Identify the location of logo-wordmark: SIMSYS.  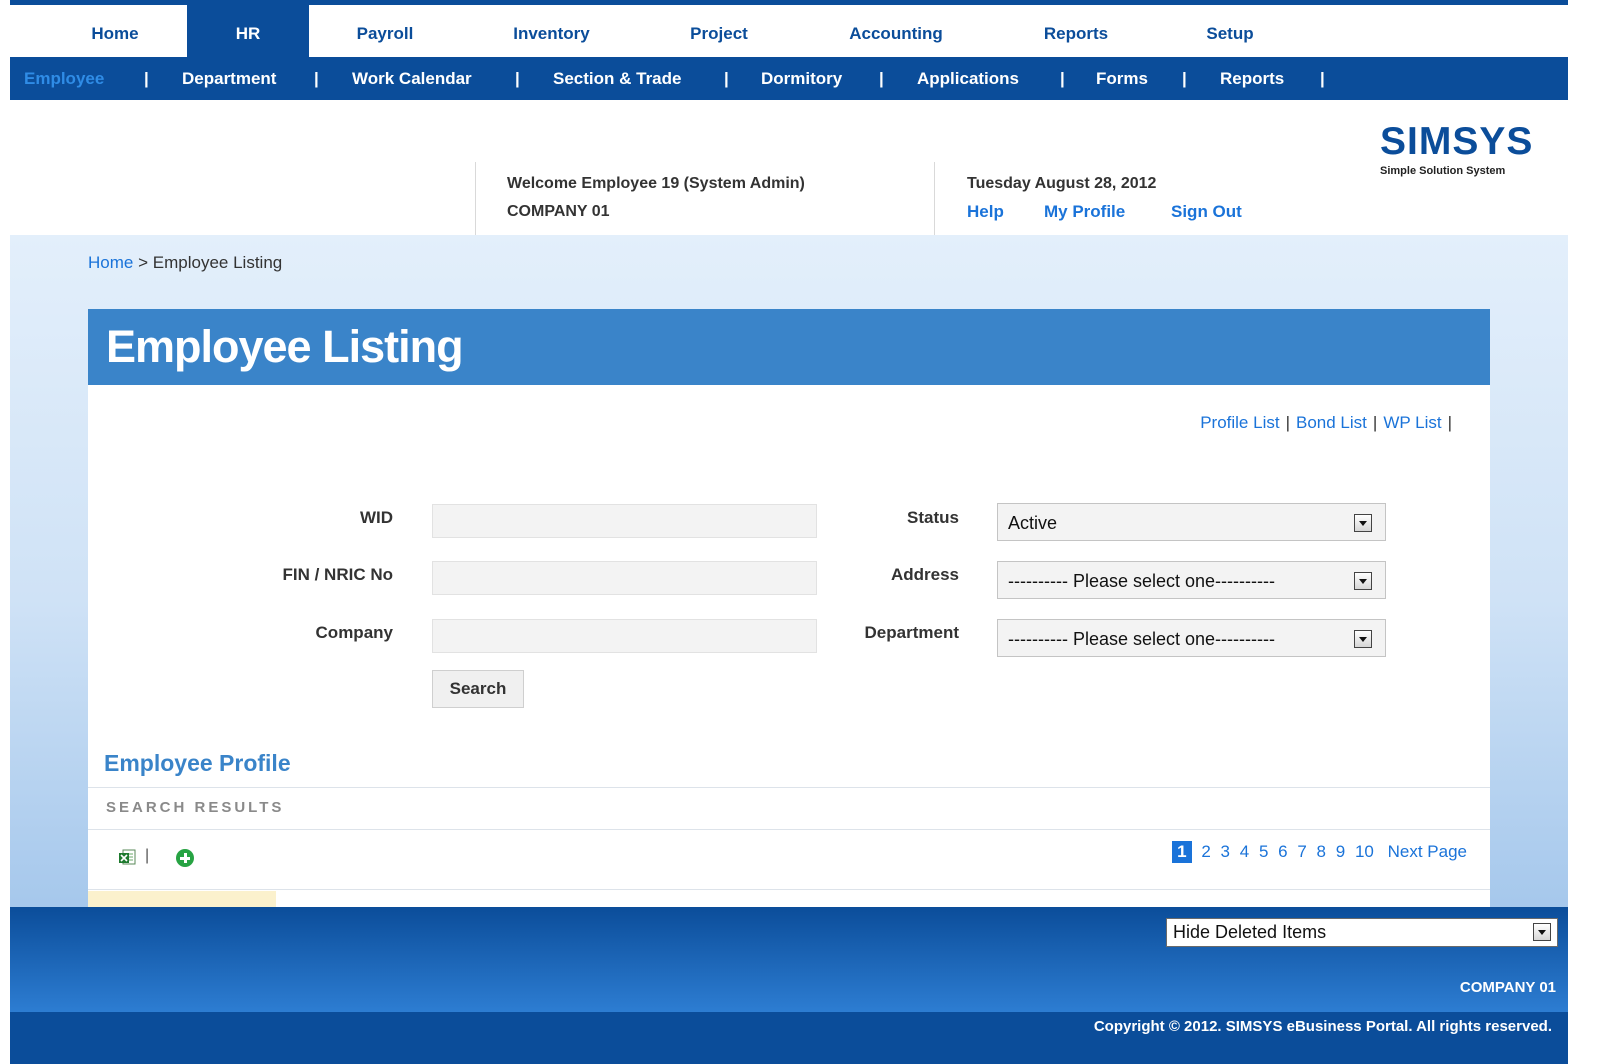
(1457, 141).